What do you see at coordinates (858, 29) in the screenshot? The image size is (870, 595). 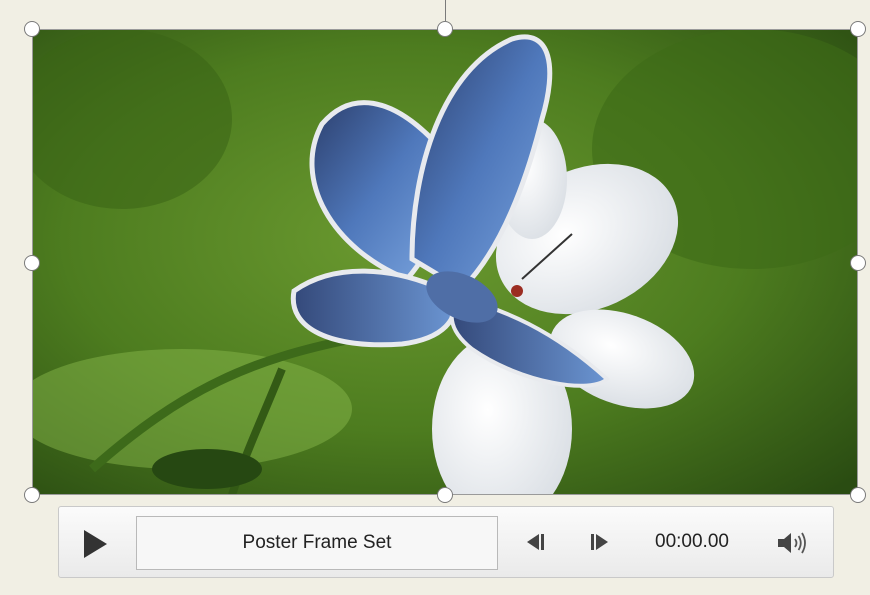 I see `resize-handle-top-right` at bounding box center [858, 29].